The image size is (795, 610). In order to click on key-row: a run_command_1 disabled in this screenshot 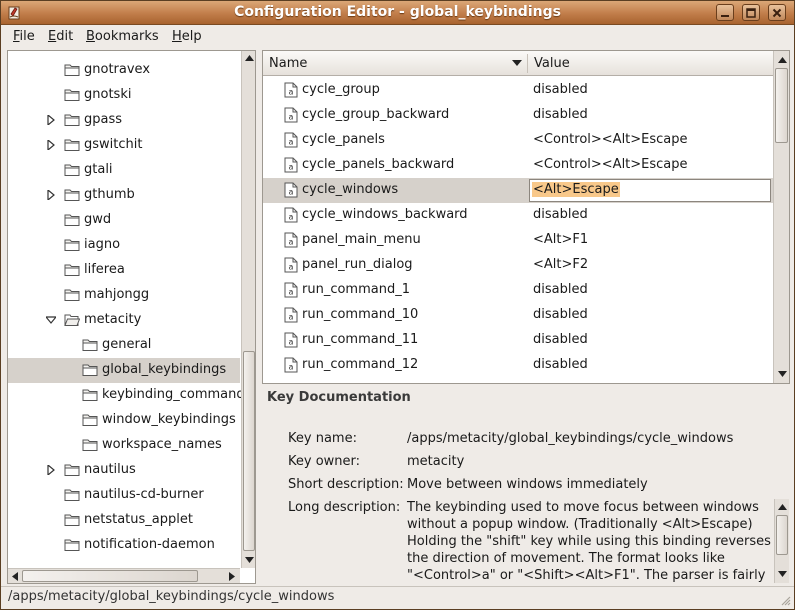, I will do `click(518, 290)`.